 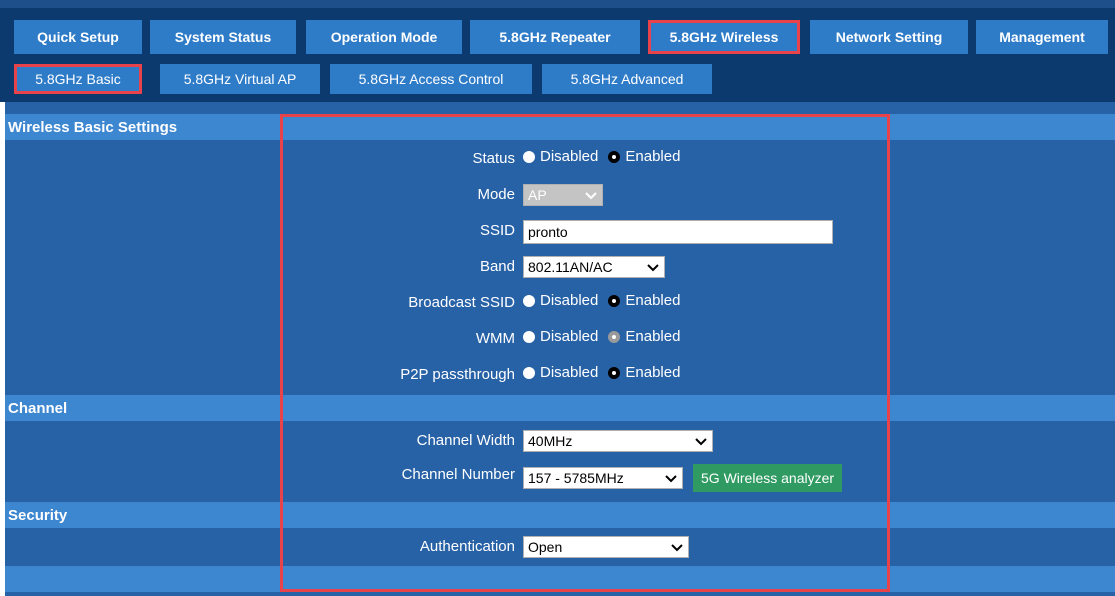 What do you see at coordinates (576, 478) in the screenshot?
I see `channel-number-value: 157 - 5785MHz` at bounding box center [576, 478].